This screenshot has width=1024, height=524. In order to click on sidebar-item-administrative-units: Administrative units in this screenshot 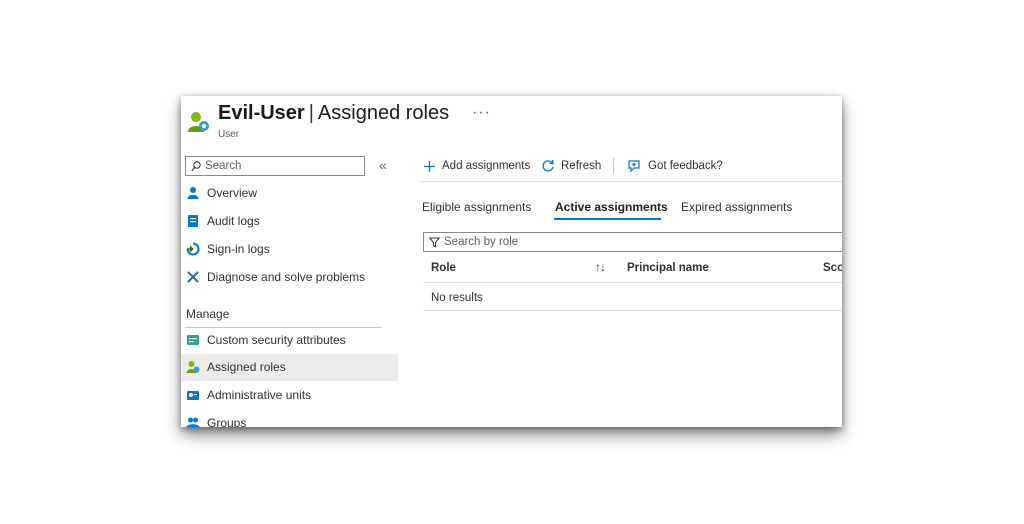, I will do `click(289, 395)`.